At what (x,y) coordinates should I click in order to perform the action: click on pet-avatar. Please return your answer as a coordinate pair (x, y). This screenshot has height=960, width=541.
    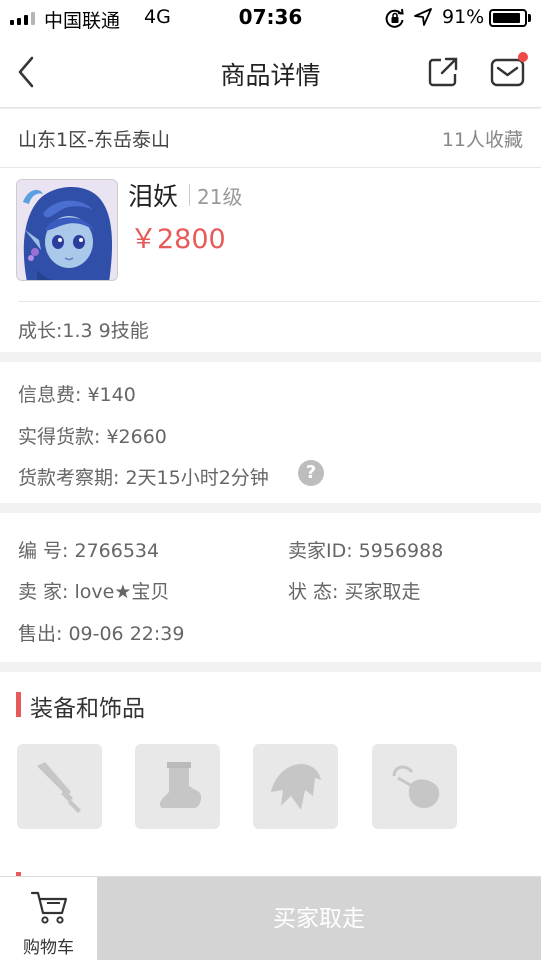
    Looking at the image, I should click on (67, 230).